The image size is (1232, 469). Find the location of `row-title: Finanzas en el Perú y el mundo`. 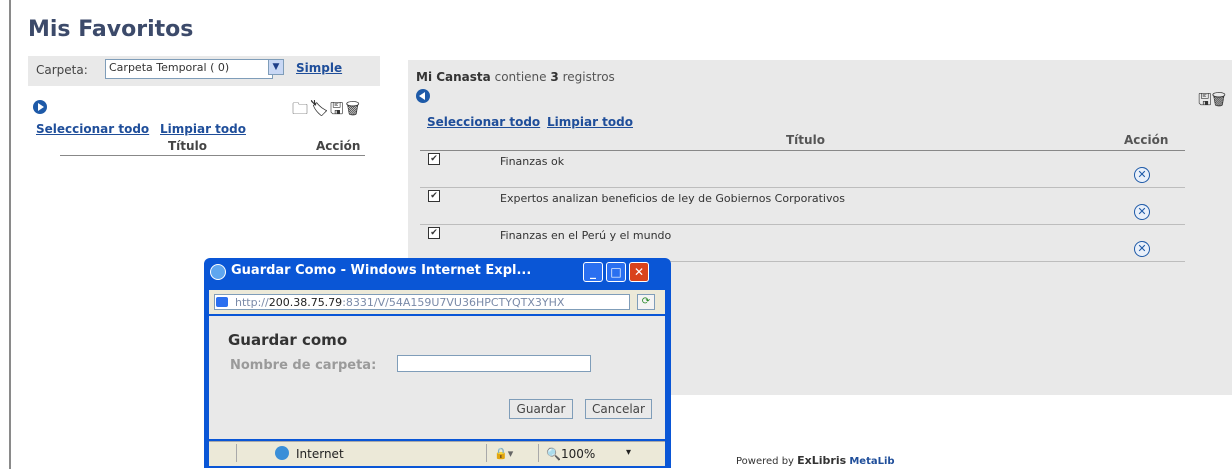

row-title: Finanzas en el Perú y el mundo is located at coordinates (585, 235).